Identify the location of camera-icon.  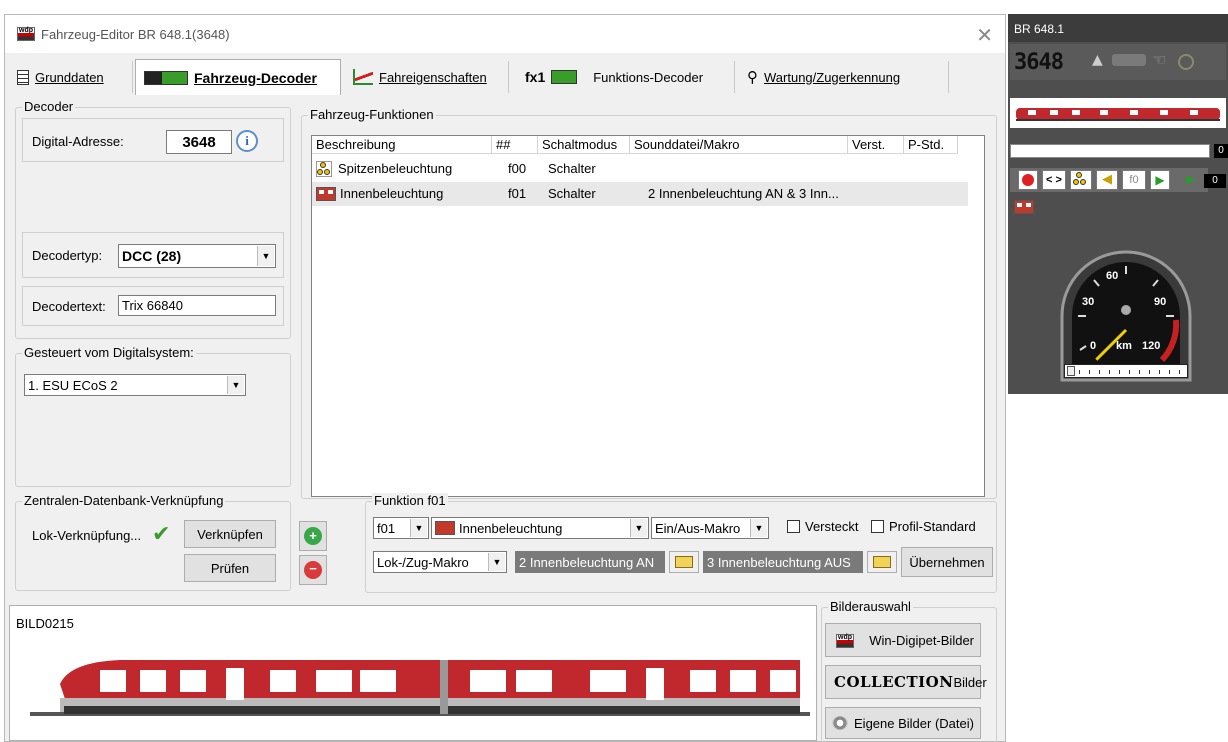
(840, 723).